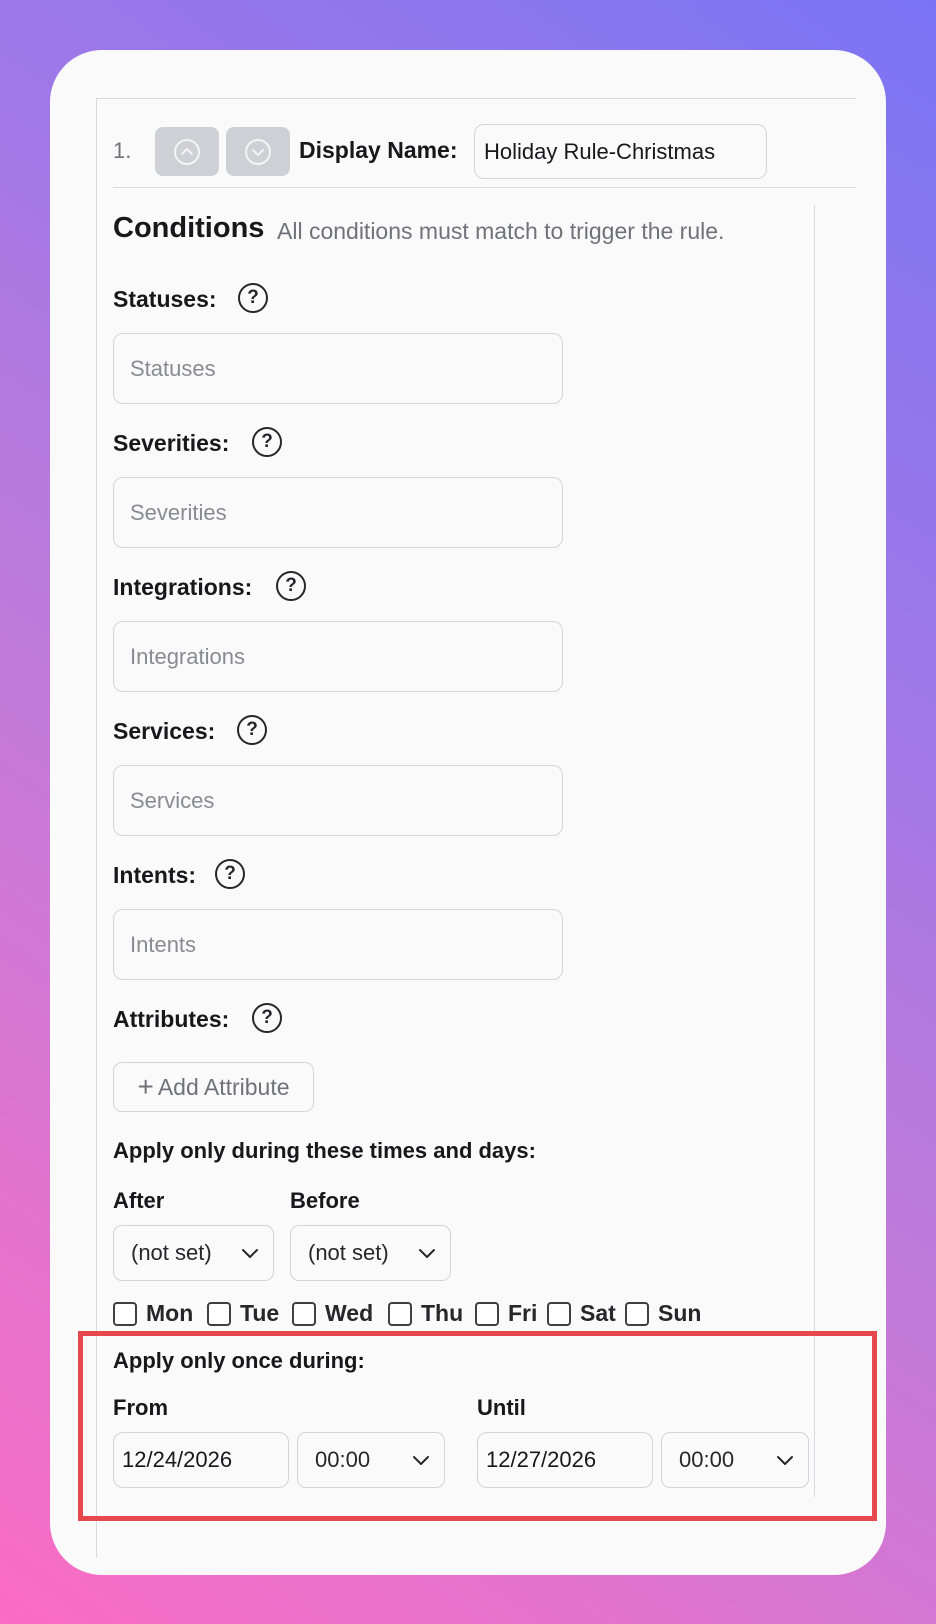  Describe the element at coordinates (620, 151) in the screenshot. I see `display-name-input` at that location.